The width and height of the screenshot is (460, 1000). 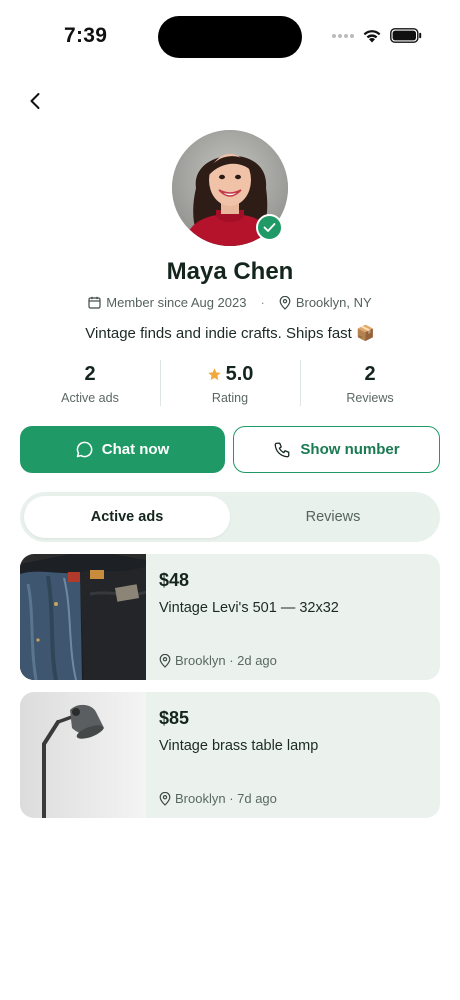 I want to click on stat-active-ads: 2 Active ads, so click(x=90, y=384).